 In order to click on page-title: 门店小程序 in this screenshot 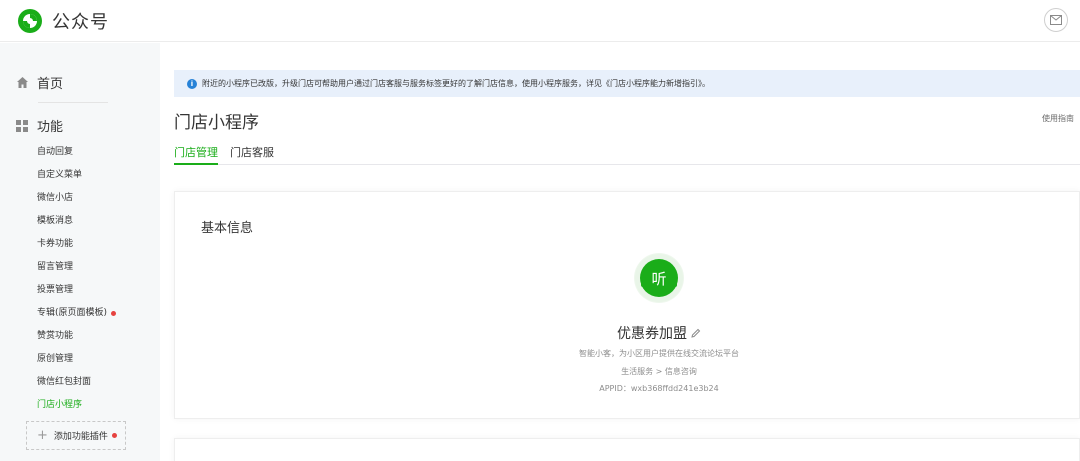, I will do `click(216, 123)`.